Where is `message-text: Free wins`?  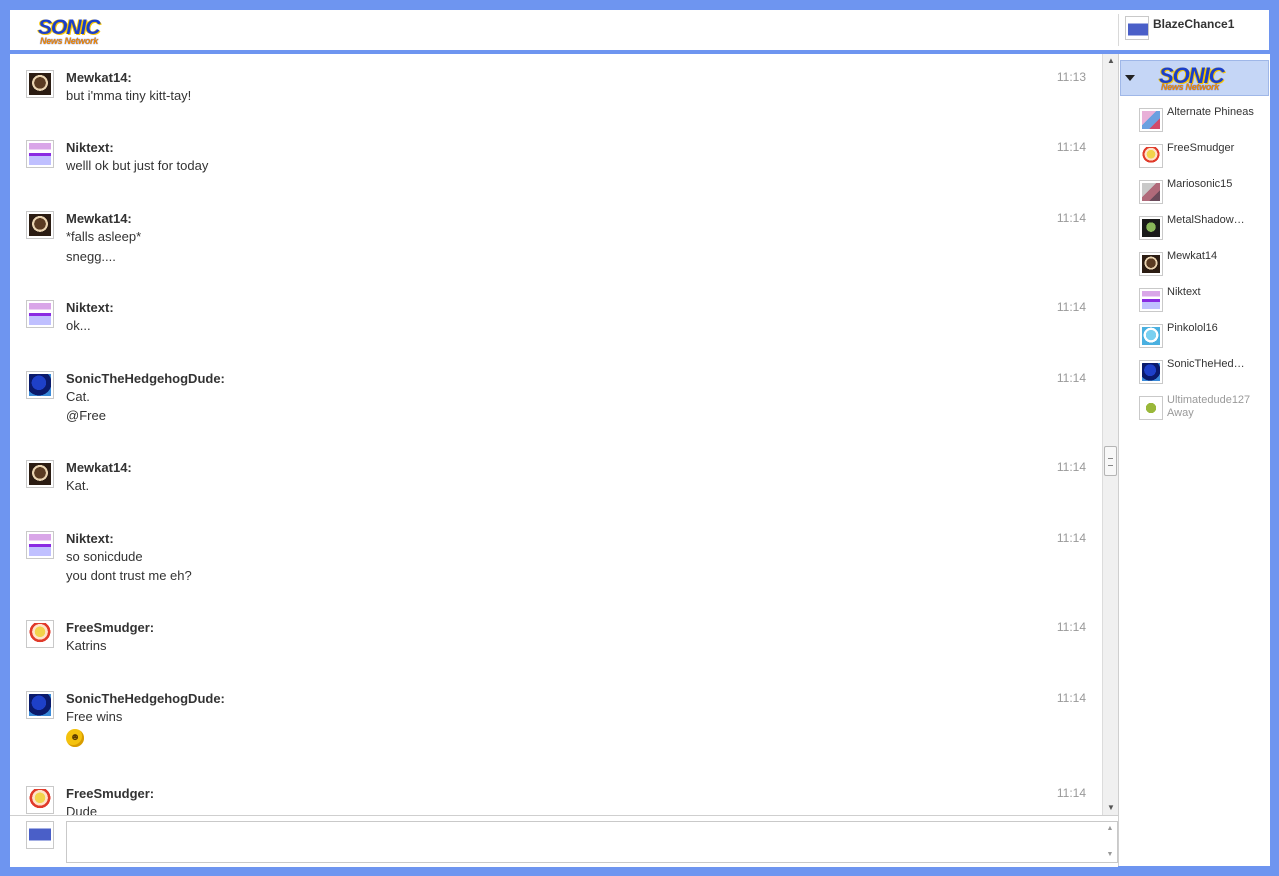
message-text: Free wins is located at coordinates (94, 716).